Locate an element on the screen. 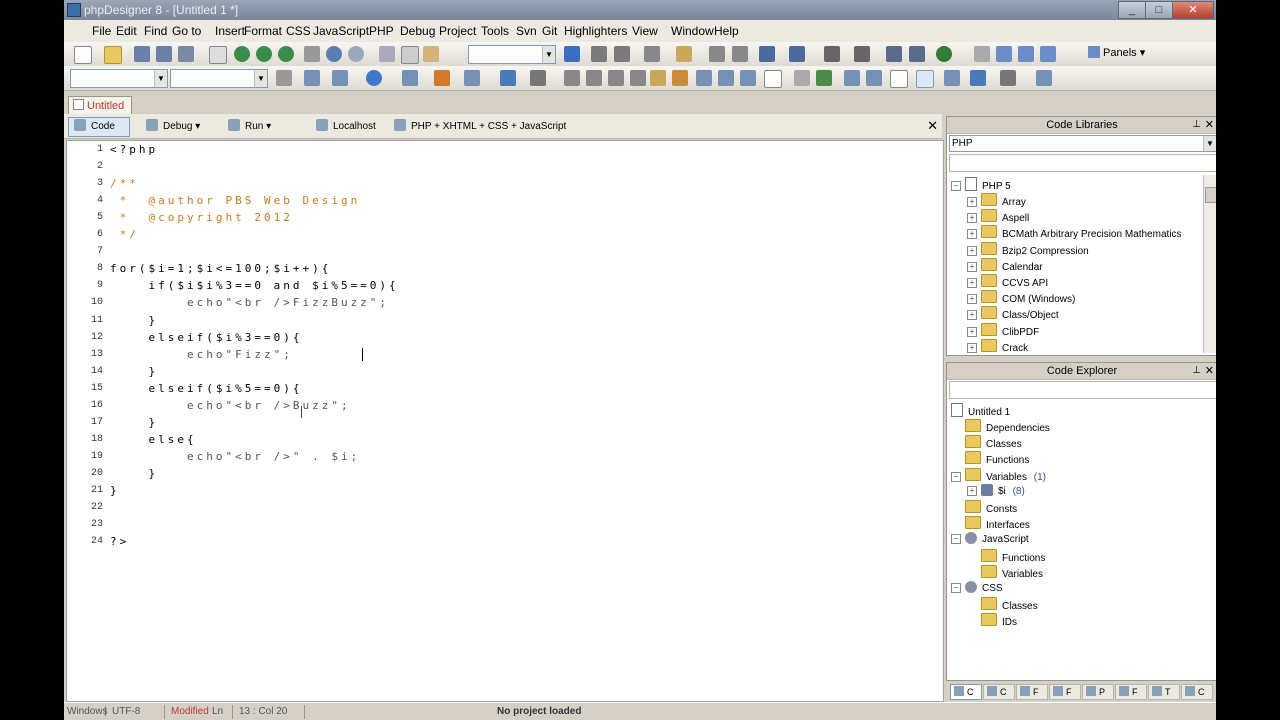  filter-icon is located at coordinates (717, 54).